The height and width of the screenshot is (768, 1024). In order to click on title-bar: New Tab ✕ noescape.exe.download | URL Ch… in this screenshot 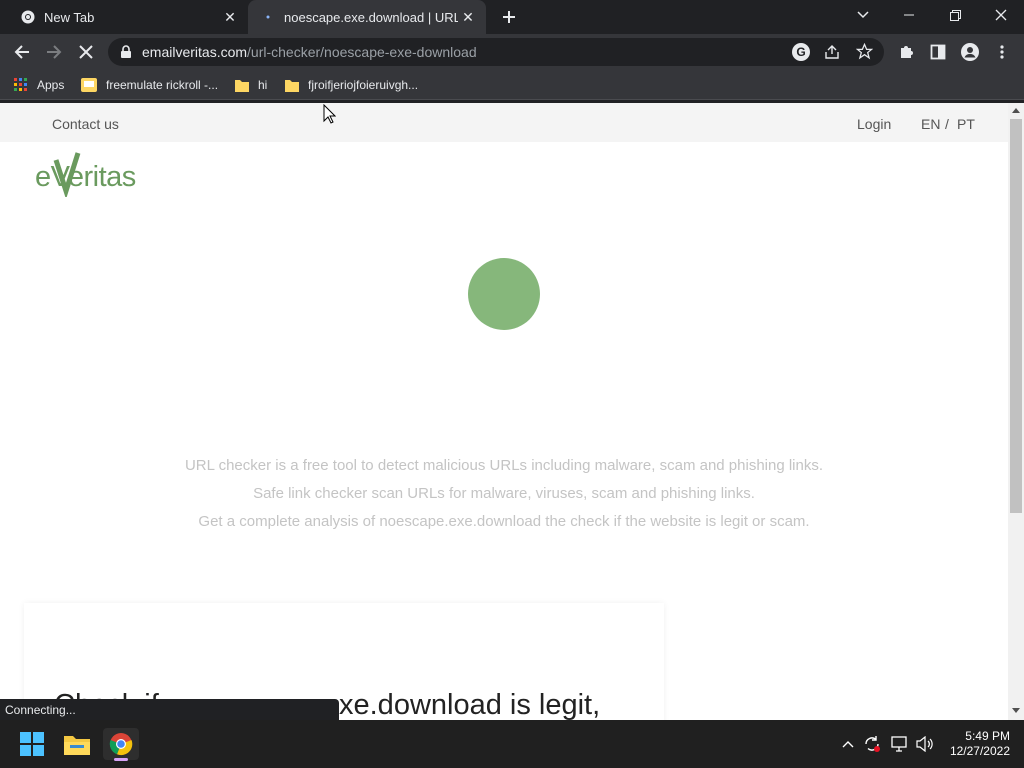, I will do `click(512, 17)`.